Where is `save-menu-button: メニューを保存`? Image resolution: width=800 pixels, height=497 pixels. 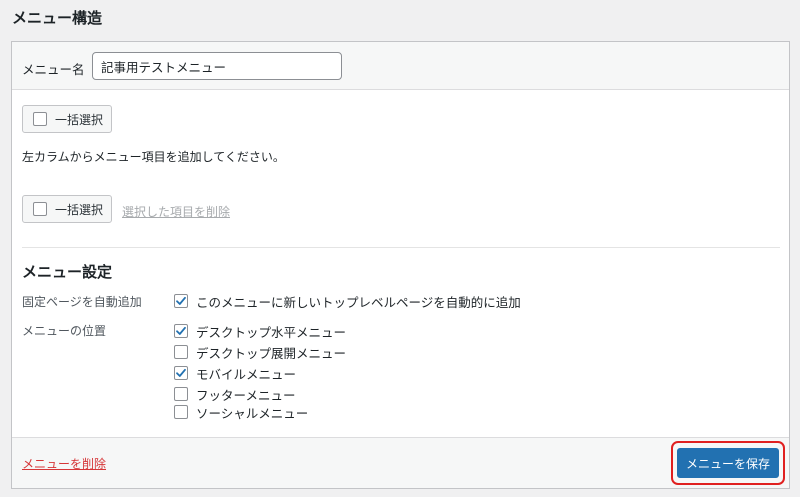
save-menu-button: メニューを保存 is located at coordinates (728, 463).